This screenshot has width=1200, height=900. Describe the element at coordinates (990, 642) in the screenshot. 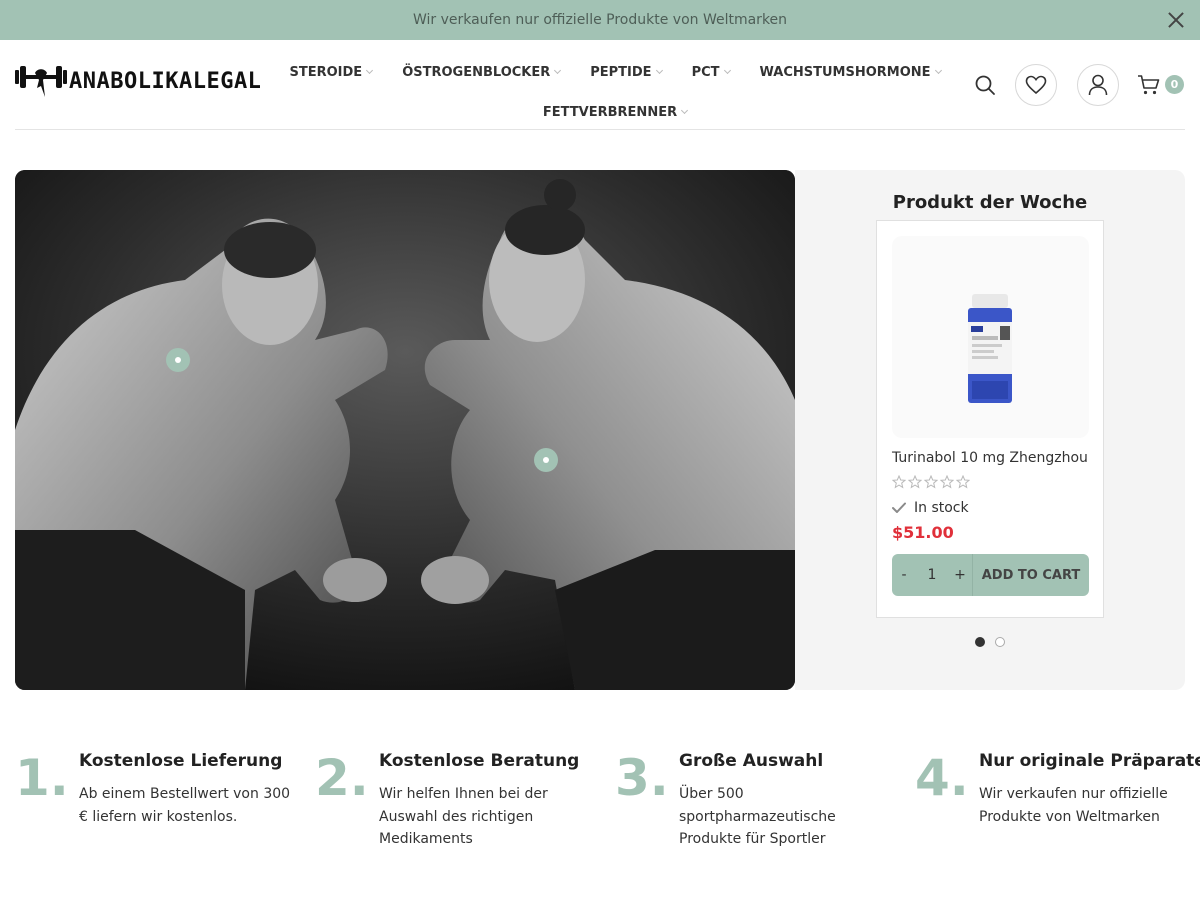

I see `carousel-dots` at that location.